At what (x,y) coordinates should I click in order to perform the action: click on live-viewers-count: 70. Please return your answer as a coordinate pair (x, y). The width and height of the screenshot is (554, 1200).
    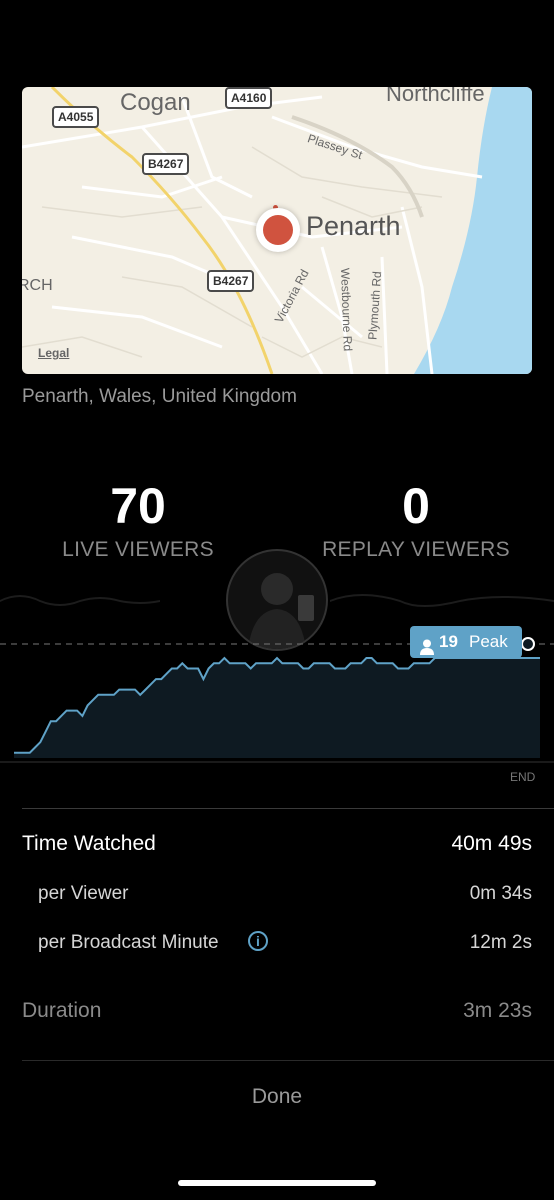
    Looking at the image, I should click on (138, 506).